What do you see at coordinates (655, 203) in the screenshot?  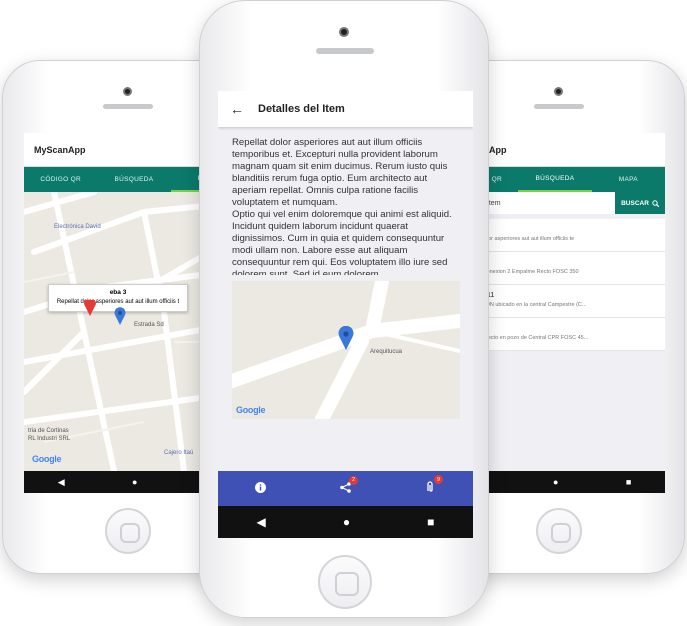 I see `search-icon` at bounding box center [655, 203].